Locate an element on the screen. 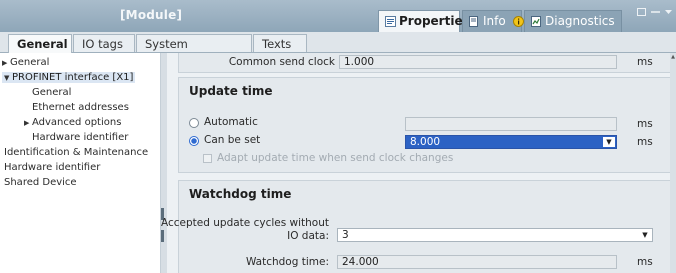 The width and height of the screenshot is (676, 273). can-be-set-radio is located at coordinates (194, 141).